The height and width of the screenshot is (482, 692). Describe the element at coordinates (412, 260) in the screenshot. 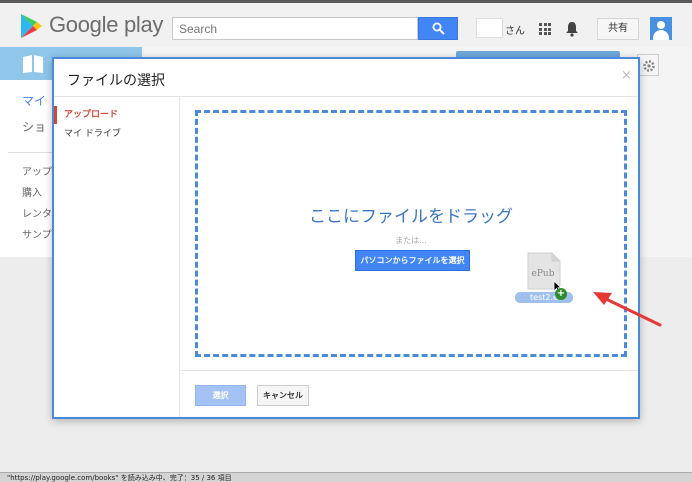

I see `pick-from-computer-button: パソコンからファイルを選択` at that location.